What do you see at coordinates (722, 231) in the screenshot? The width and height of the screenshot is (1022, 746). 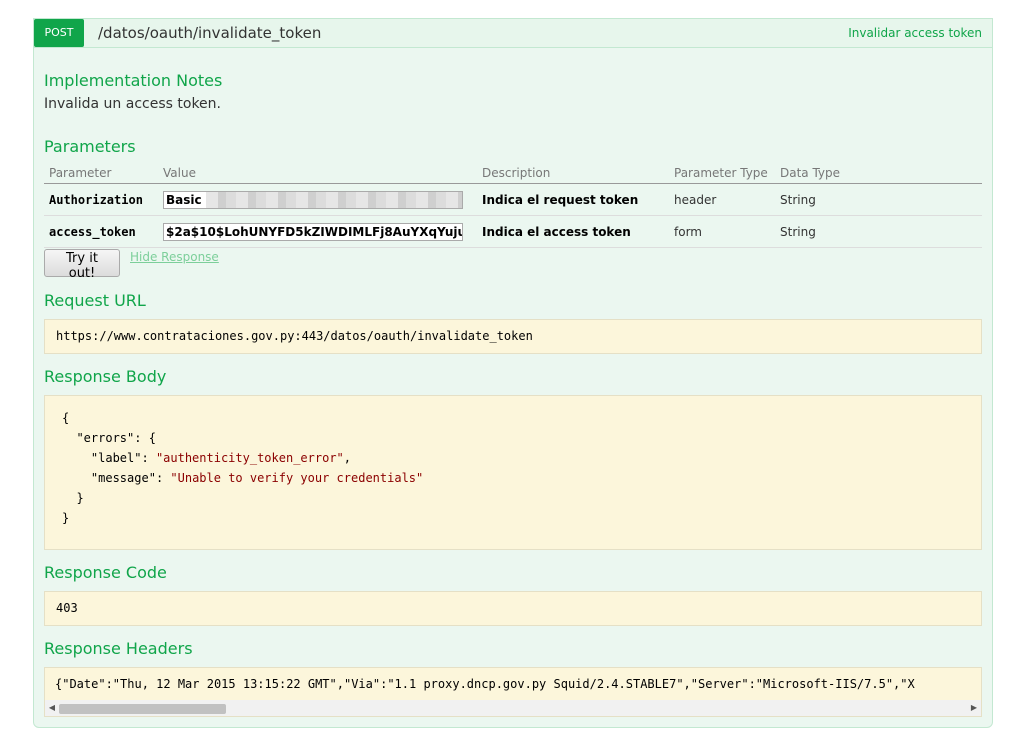 I see `parameter-type: form` at bounding box center [722, 231].